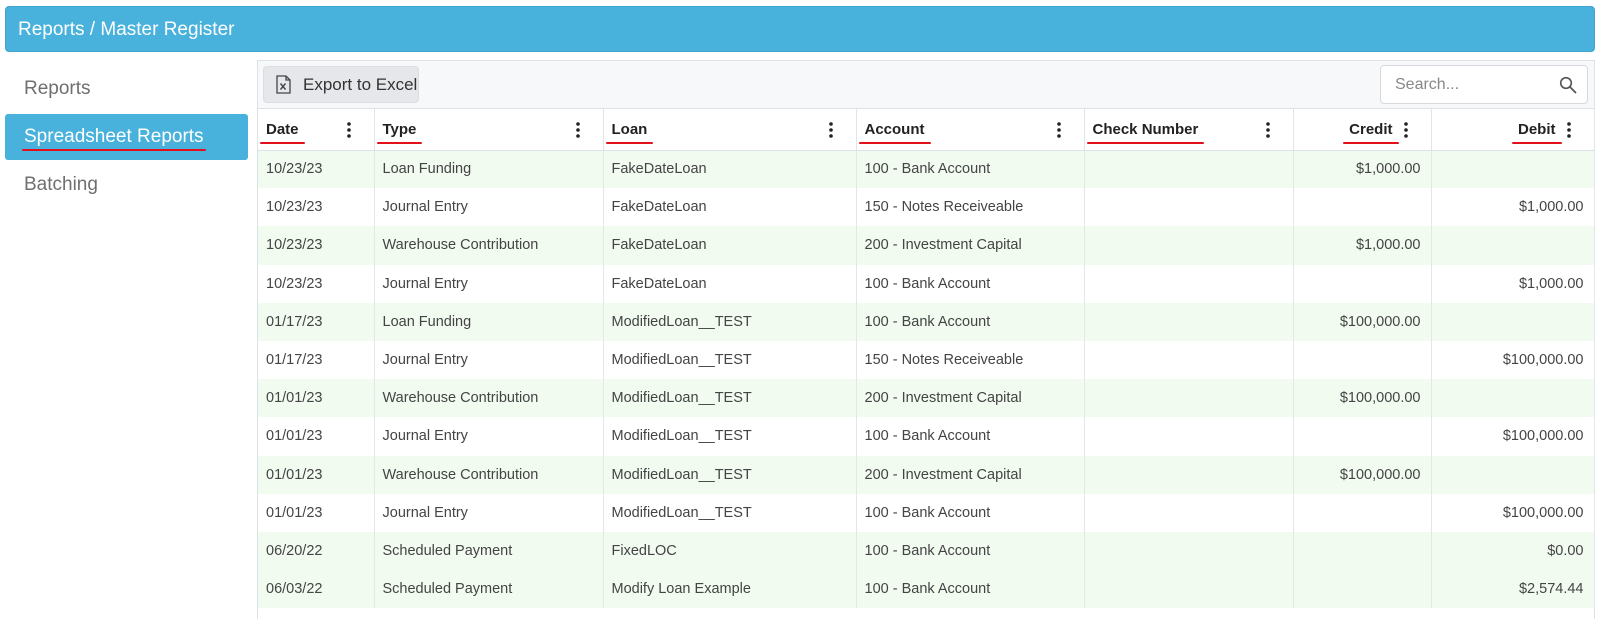 The height and width of the screenshot is (619, 1600). Describe the element at coordinates (730, 551) in the screenshot. I see `cell-loan: FixedLOC` at that location.